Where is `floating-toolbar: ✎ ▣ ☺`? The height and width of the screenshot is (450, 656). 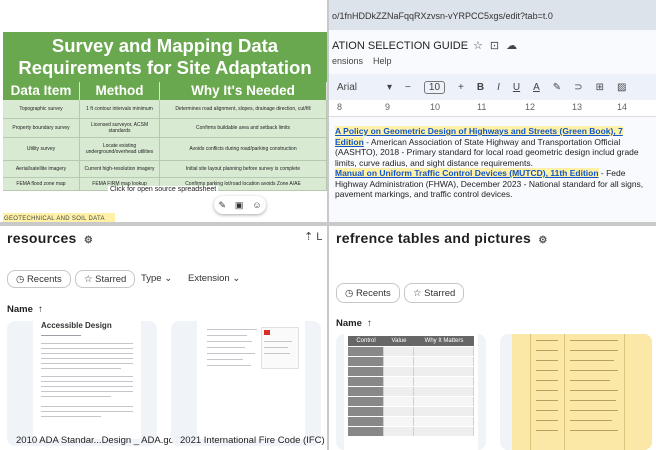
floating-toolbar: ✎ ▣ ☺ is located at coordinates (240, 205).